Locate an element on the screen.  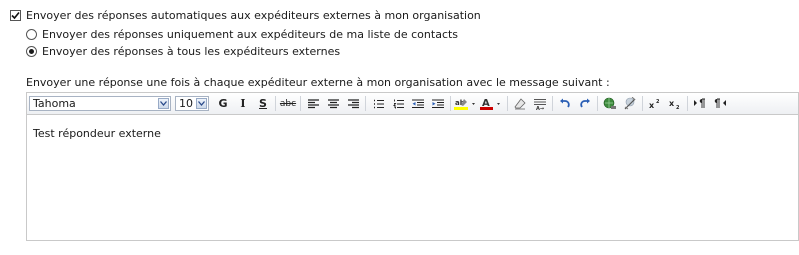
subscript-icon: x2 is located at coordinates (674, 104).